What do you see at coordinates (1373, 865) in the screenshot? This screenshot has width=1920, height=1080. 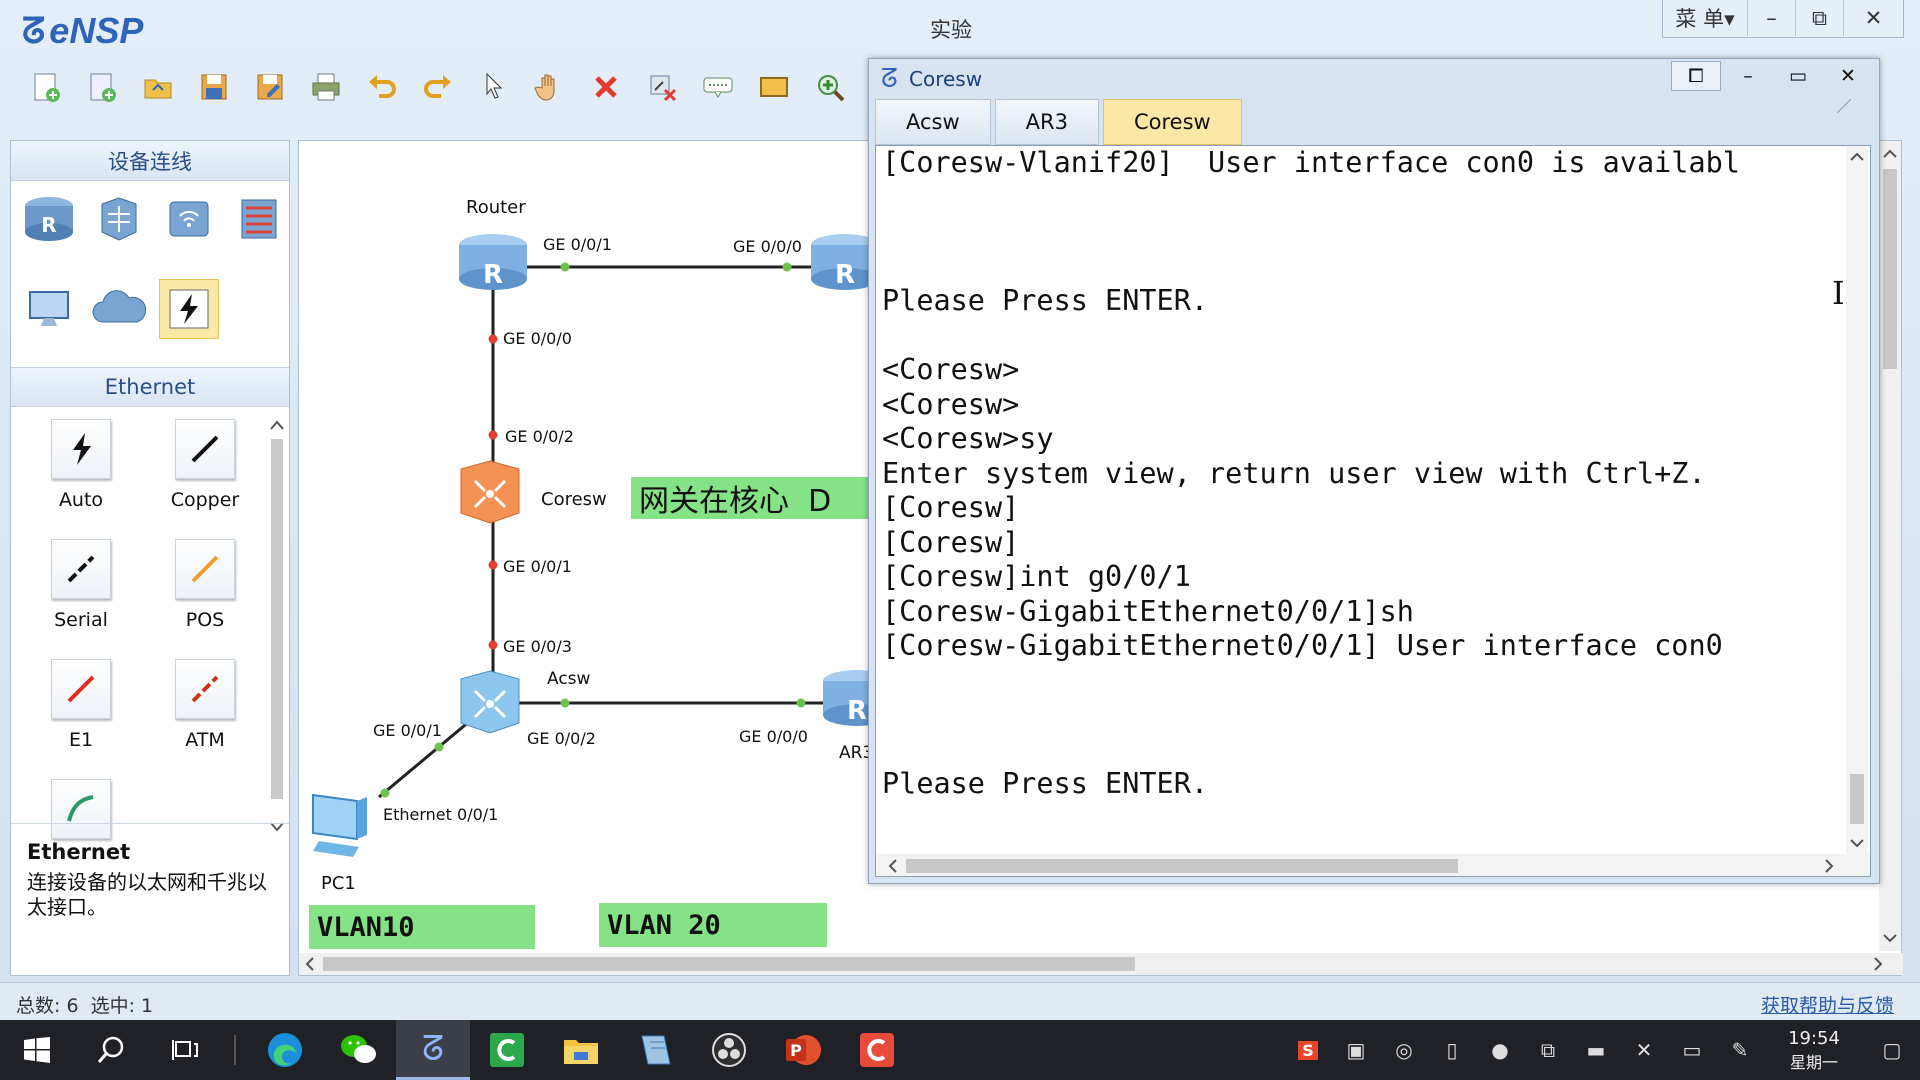 I see `console-hscrollbar` at bounding box center [1373, 865].